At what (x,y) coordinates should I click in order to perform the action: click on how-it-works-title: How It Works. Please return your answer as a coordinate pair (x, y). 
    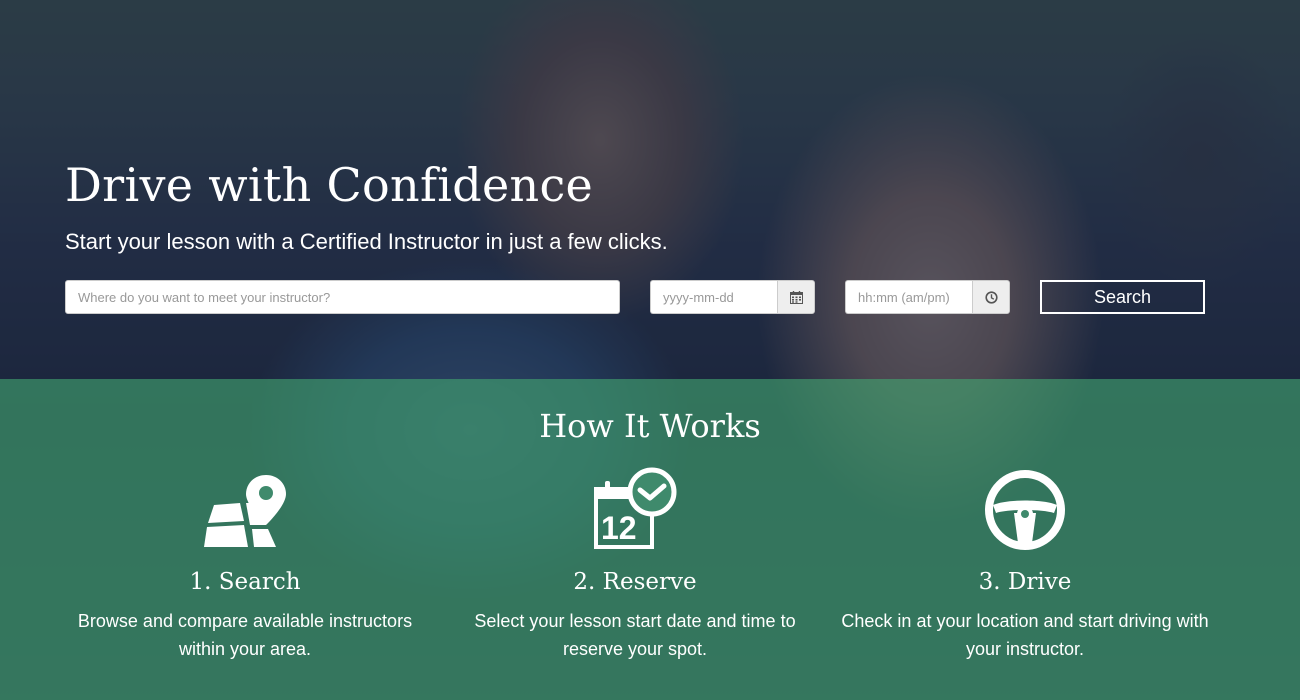
    Looking at the image, I should click on (650, 426).